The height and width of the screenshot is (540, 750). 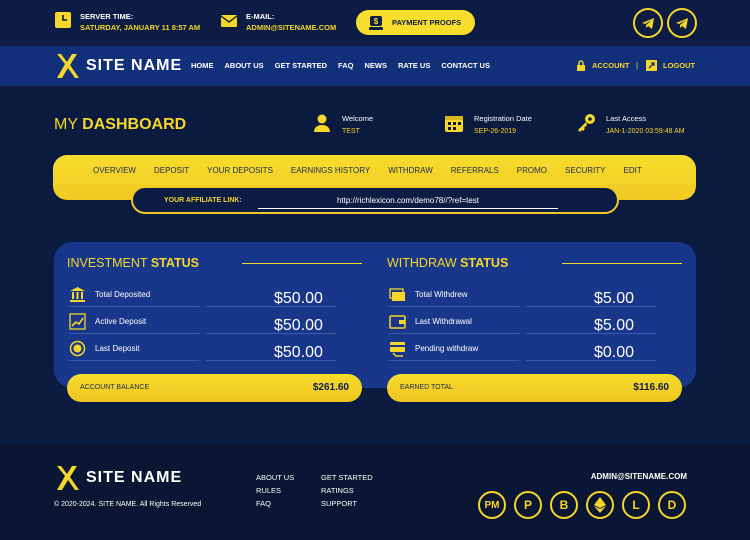 I want to click on logout-label: LOGOUT, so click(x=679, y=65).